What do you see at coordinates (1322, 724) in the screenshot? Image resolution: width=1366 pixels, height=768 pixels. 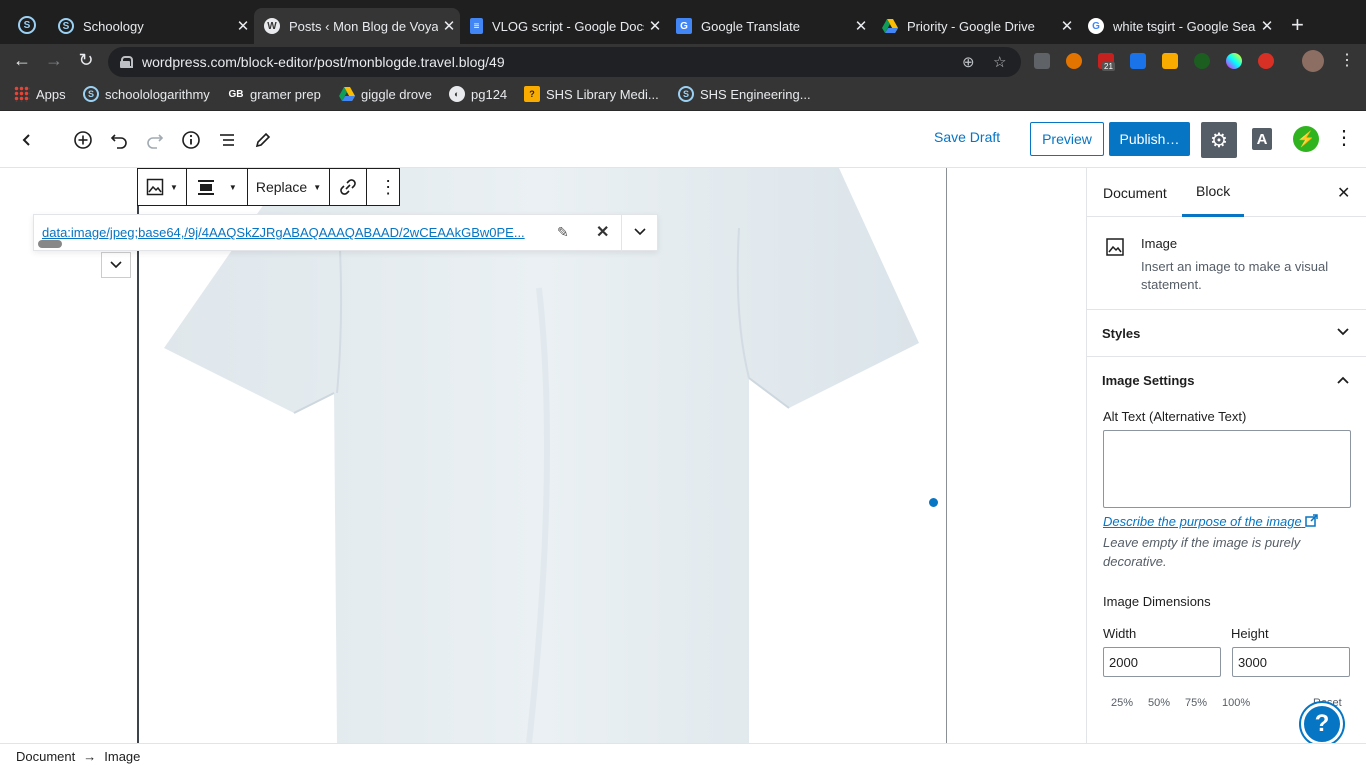 I see `help-question-icon: ?` at bounding box center [1322, 724].